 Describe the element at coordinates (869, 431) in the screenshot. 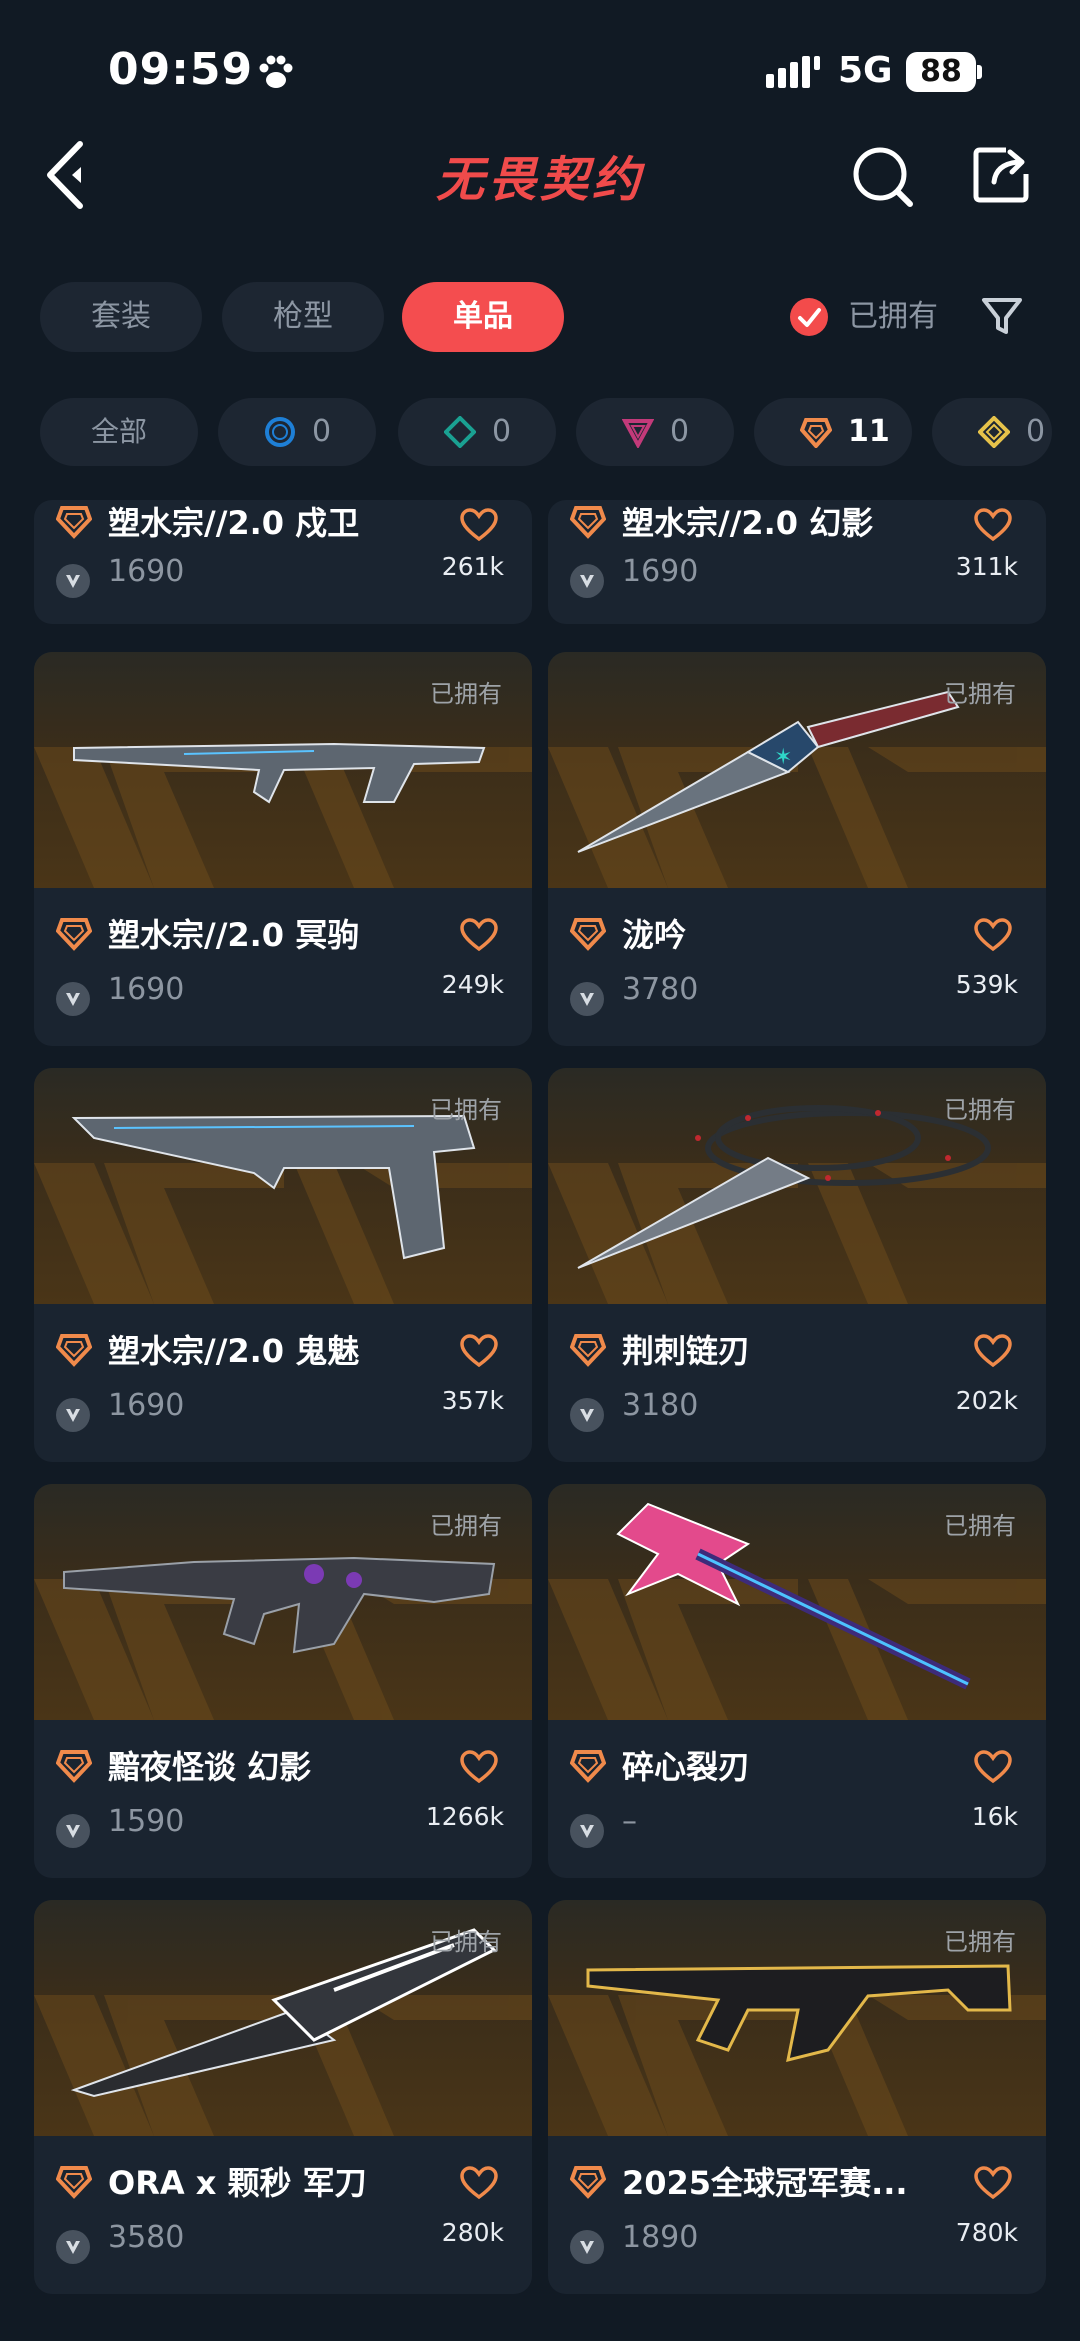

I see `rarity-count: 11` at that location.